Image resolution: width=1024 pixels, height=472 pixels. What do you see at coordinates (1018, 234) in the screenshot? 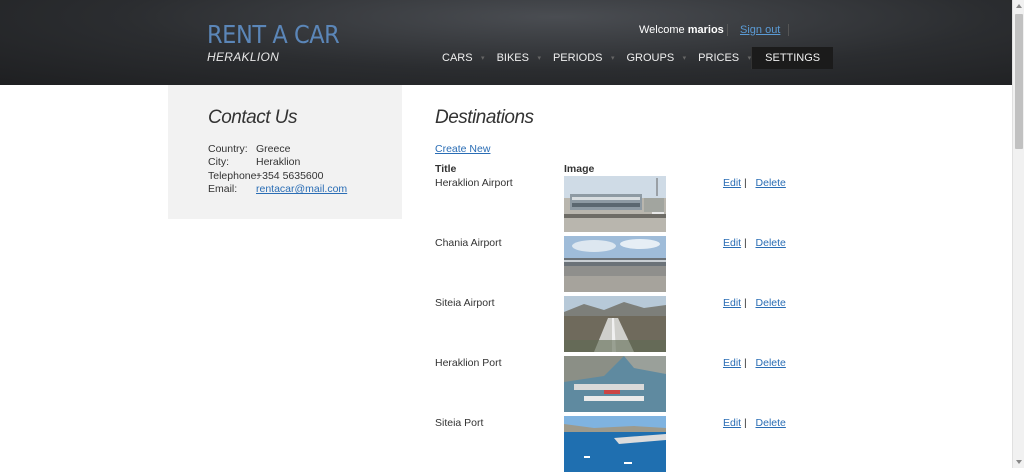
I see `vertical-scrollbar` at bounding box center [1018, 234].